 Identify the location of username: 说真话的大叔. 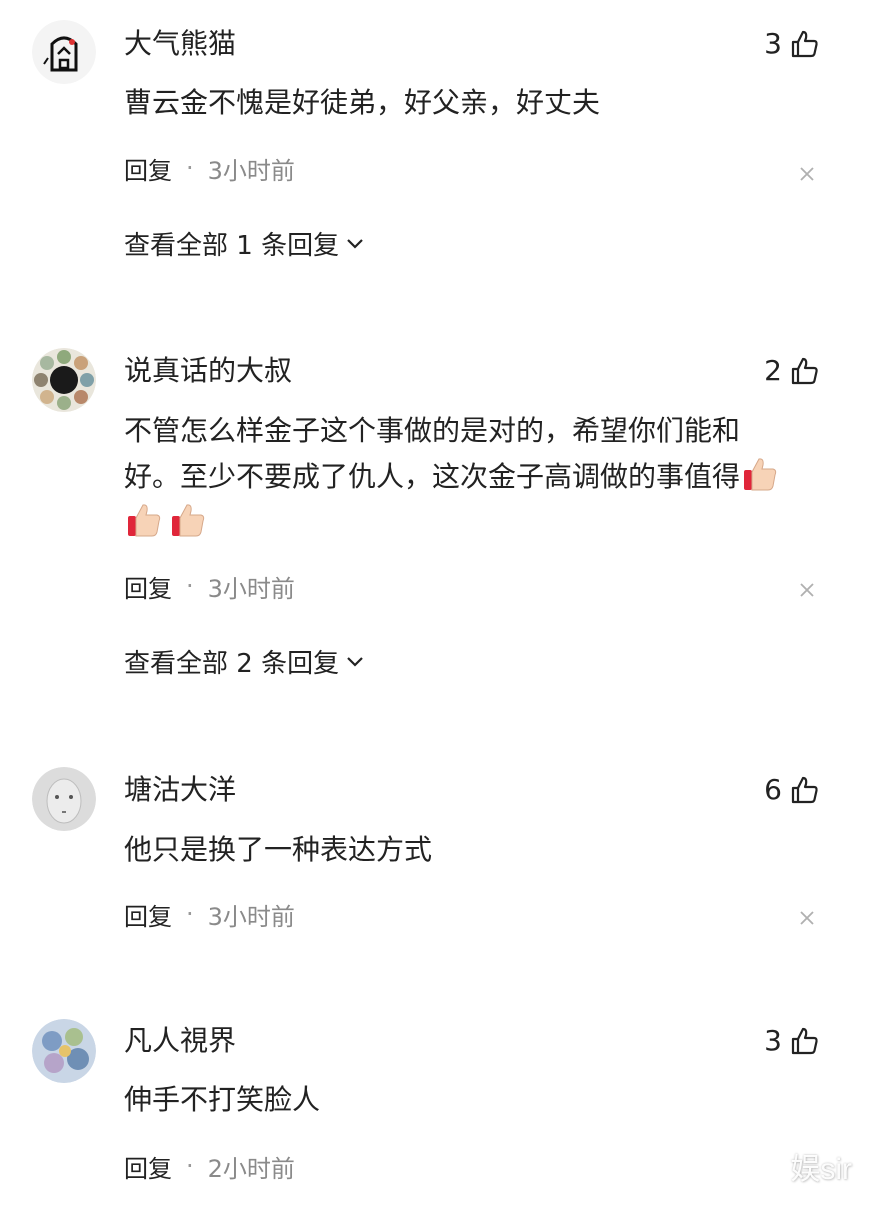
(208, 371).